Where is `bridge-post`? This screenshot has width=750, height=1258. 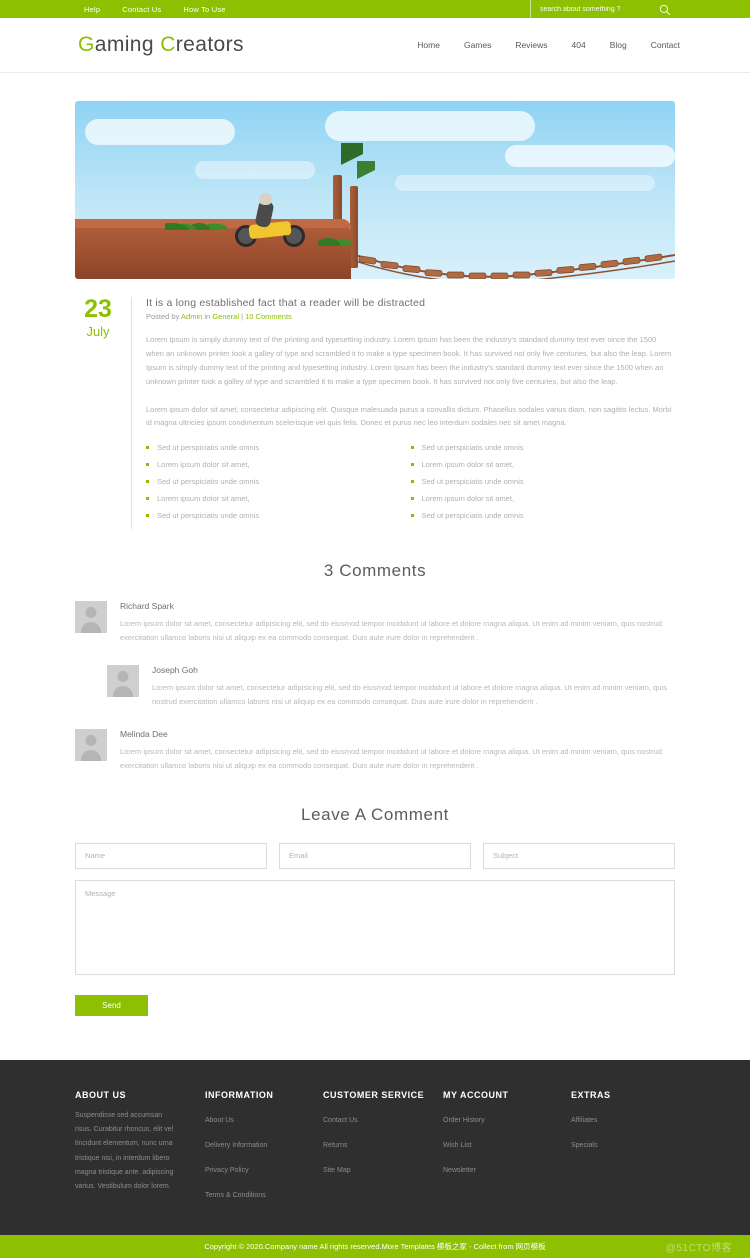
bridge-post is located at coordinates (354, 227).